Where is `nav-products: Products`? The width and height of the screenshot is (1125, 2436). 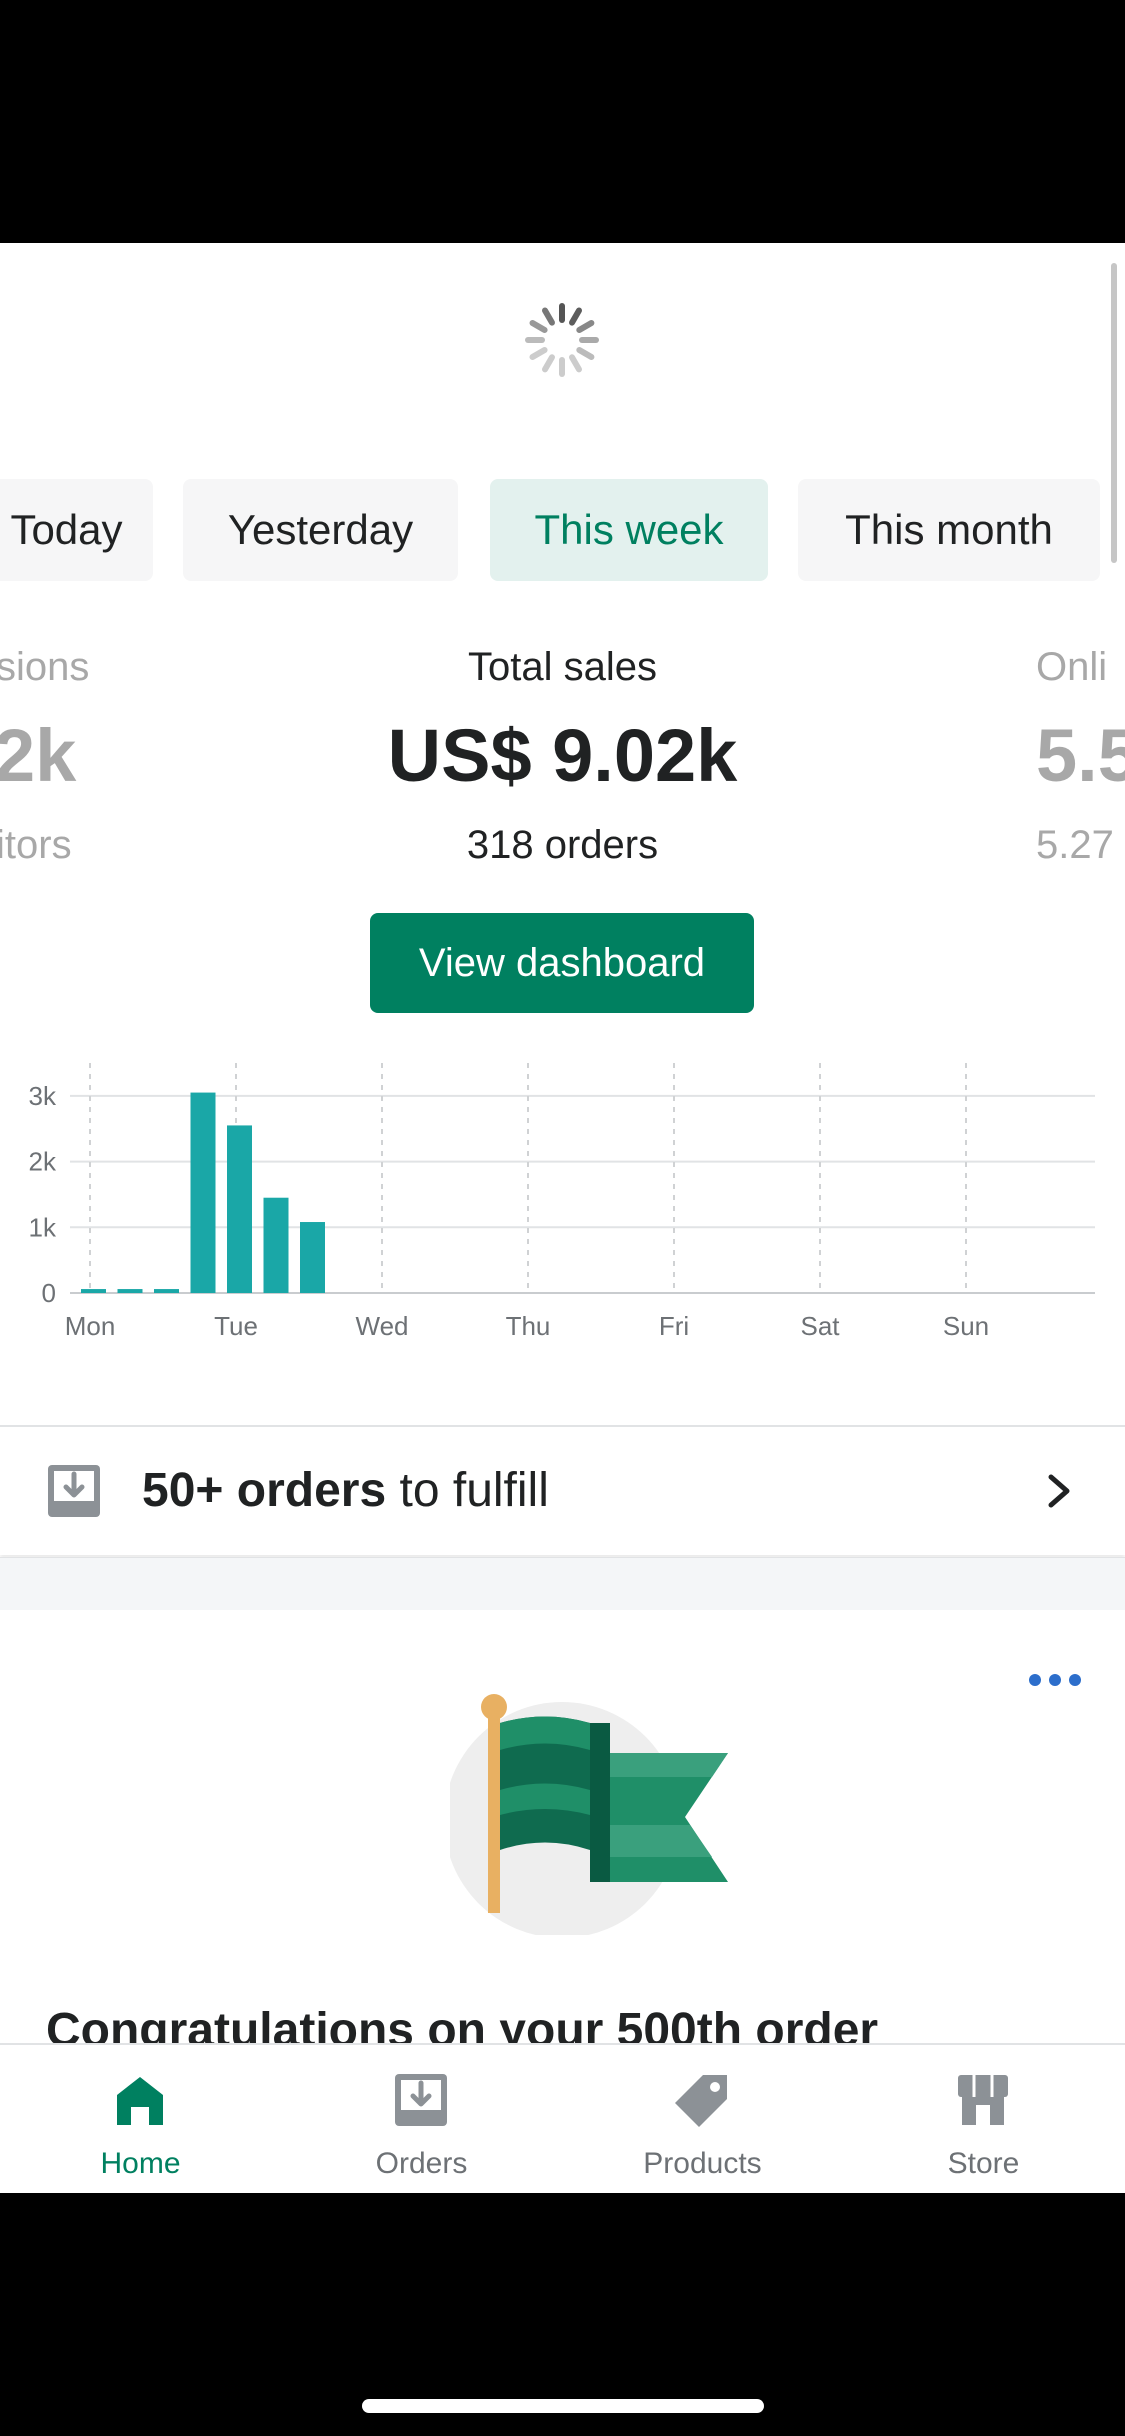
nav-products: Products is located at coordinates (702, 2119).